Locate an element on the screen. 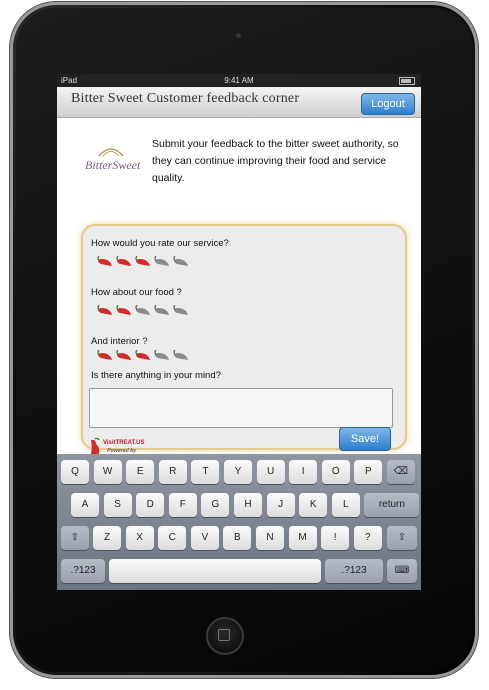 This screenshot has height=690, width=489. question-interior-label: And interior ? is located at coordinates (119, 341).